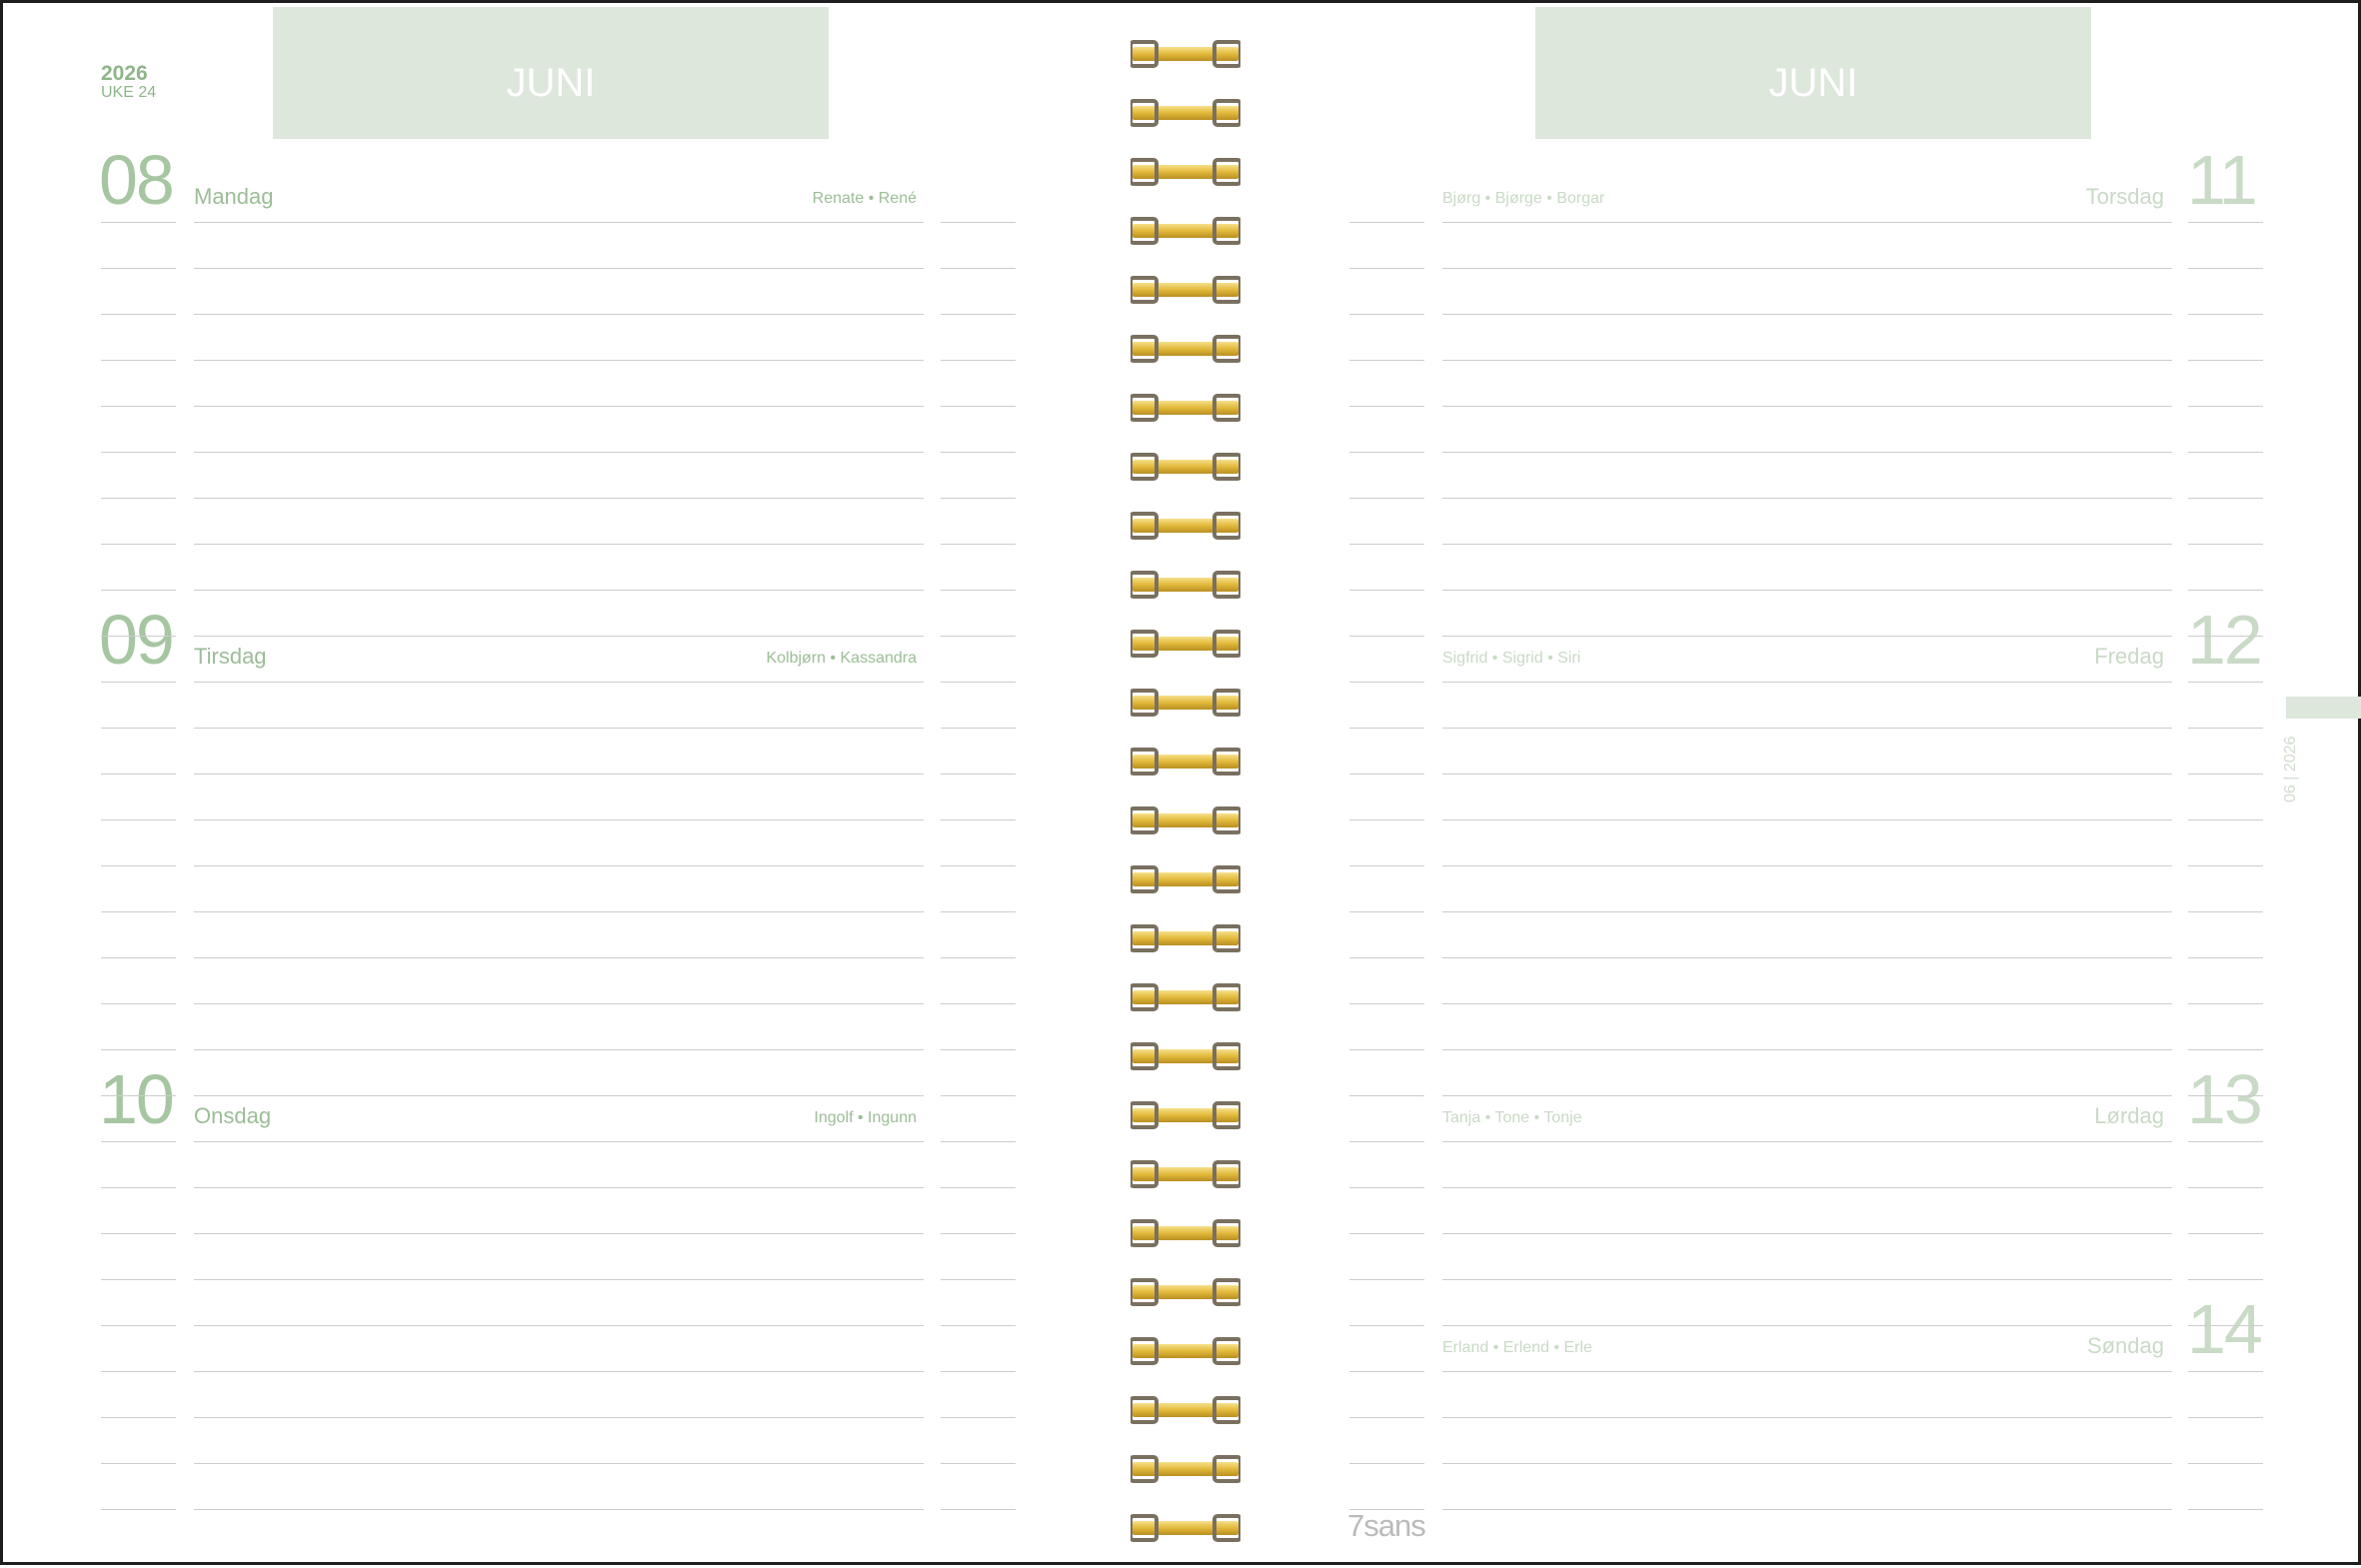 This screenshot has height=1568, width=2361. What do you see at coordinates (551, 73) in the screenshot?
I see `month-banner-left: JUNI` at bounding box center [551, 73].